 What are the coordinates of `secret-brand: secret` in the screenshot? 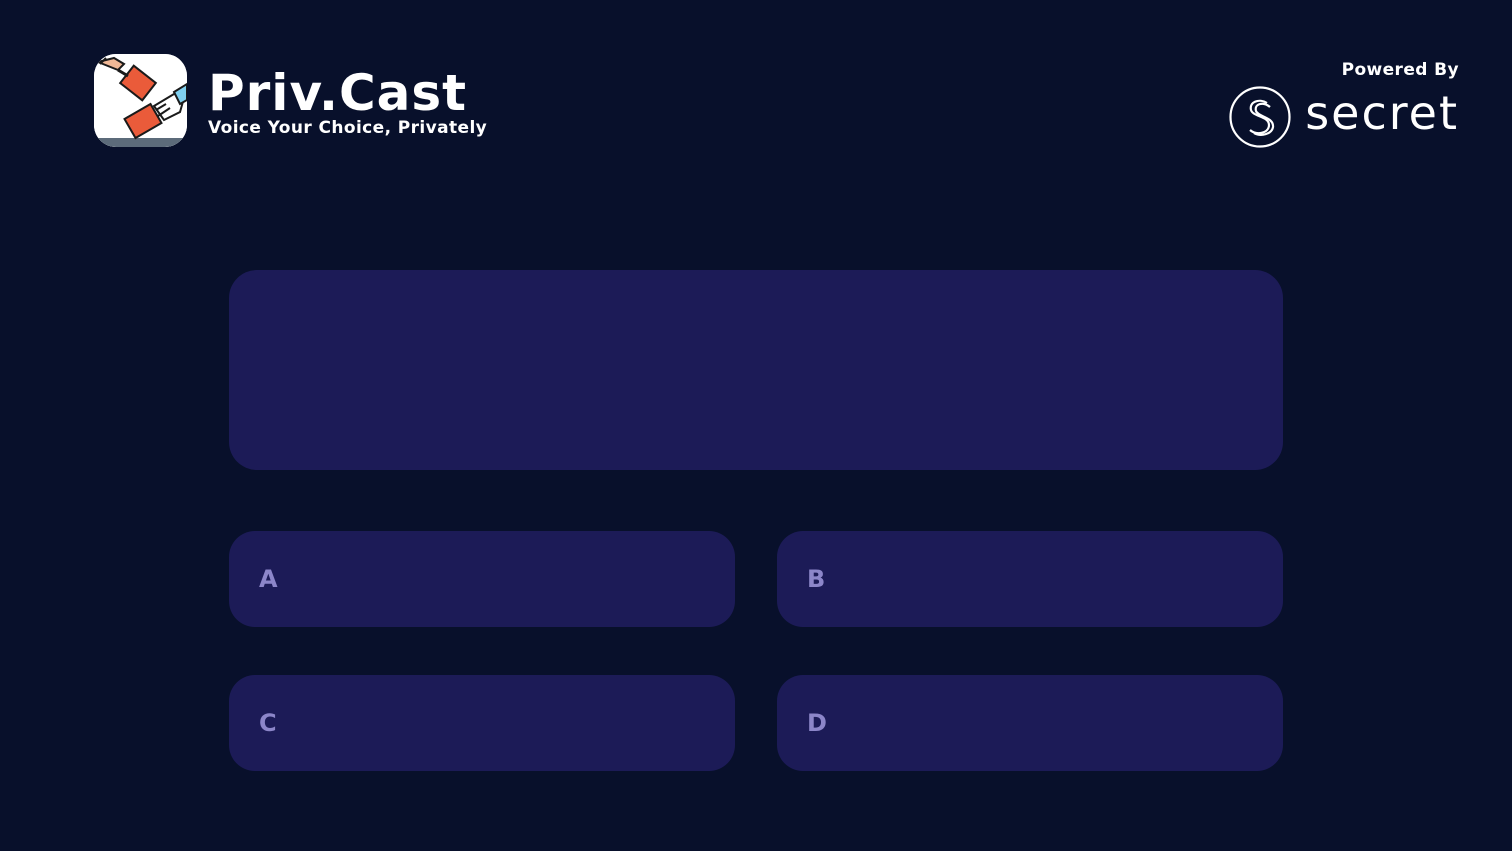 It's located at (1344, 113).